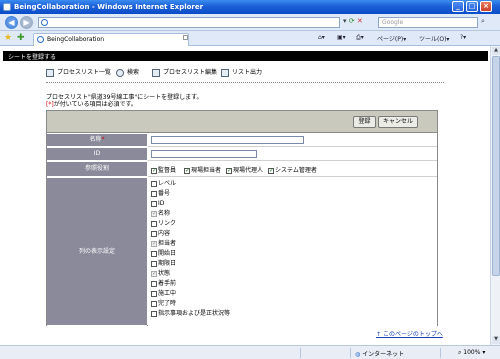 Image resolution: width=500 pixels, height=359 pixels. I want to click on browser-tab: BeingCollaboration, so click(111, 39).